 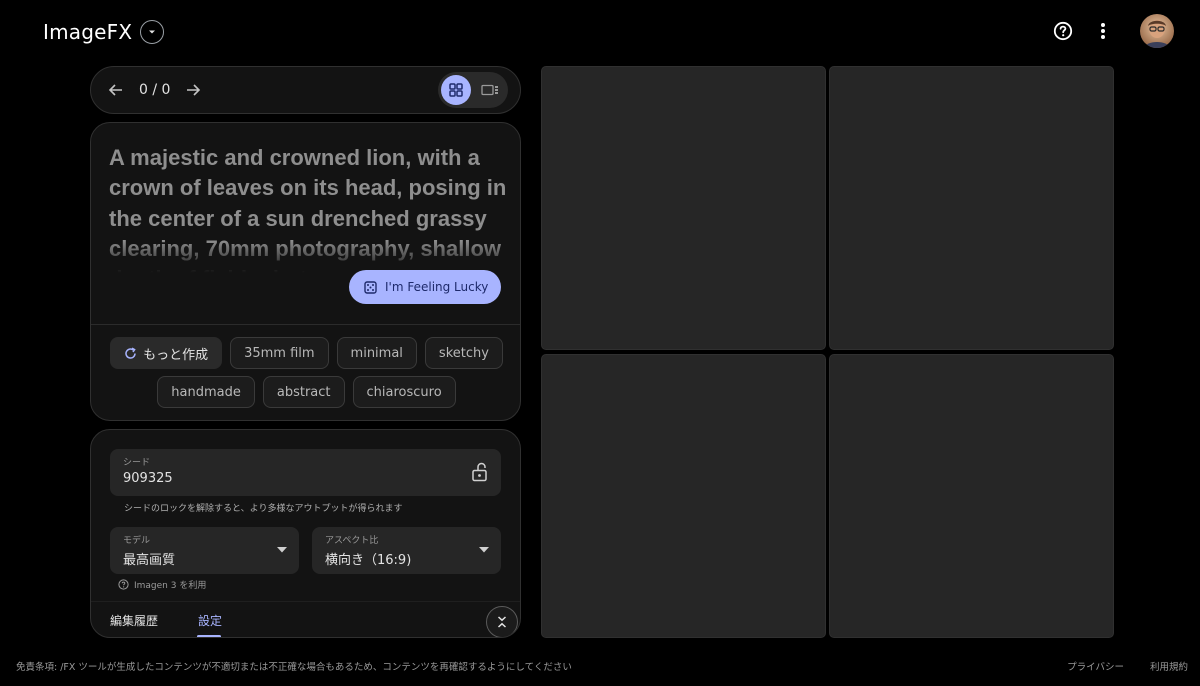 What do you see at coordinates (1127, 666) in the screenshot?
I see `footer-links: プライバシー 利用規約` at bounding box center [1127, 666].